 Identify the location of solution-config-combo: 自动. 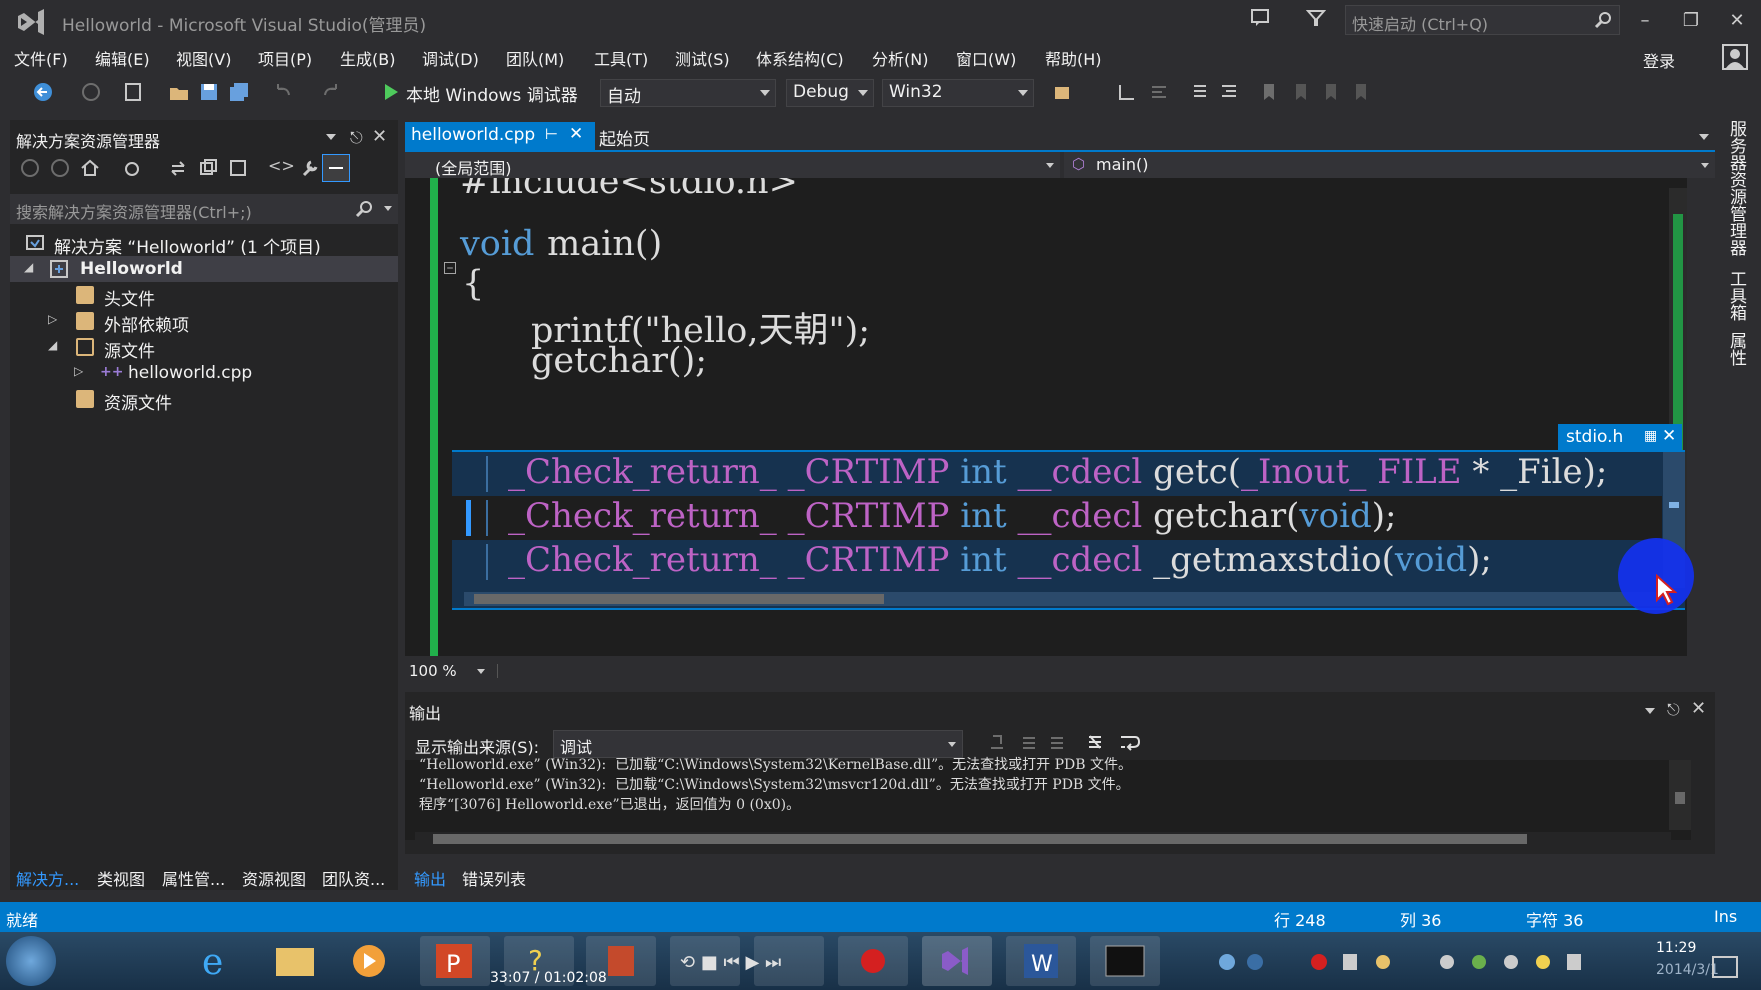
(688, 93).